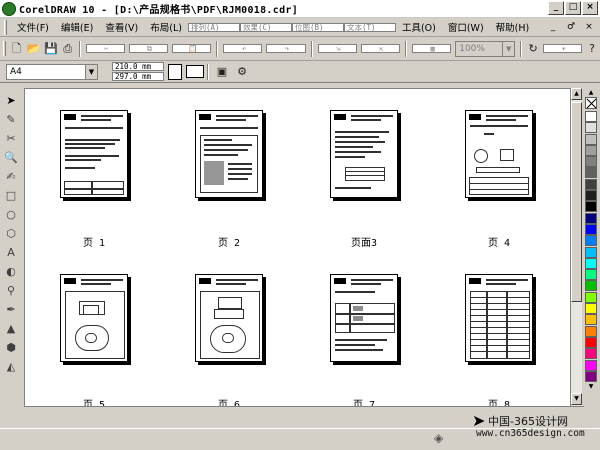 Image resolution: width=600 pixels, height=450 pixels. I want to click on coreldraw-app-icon, so click(9, 8).